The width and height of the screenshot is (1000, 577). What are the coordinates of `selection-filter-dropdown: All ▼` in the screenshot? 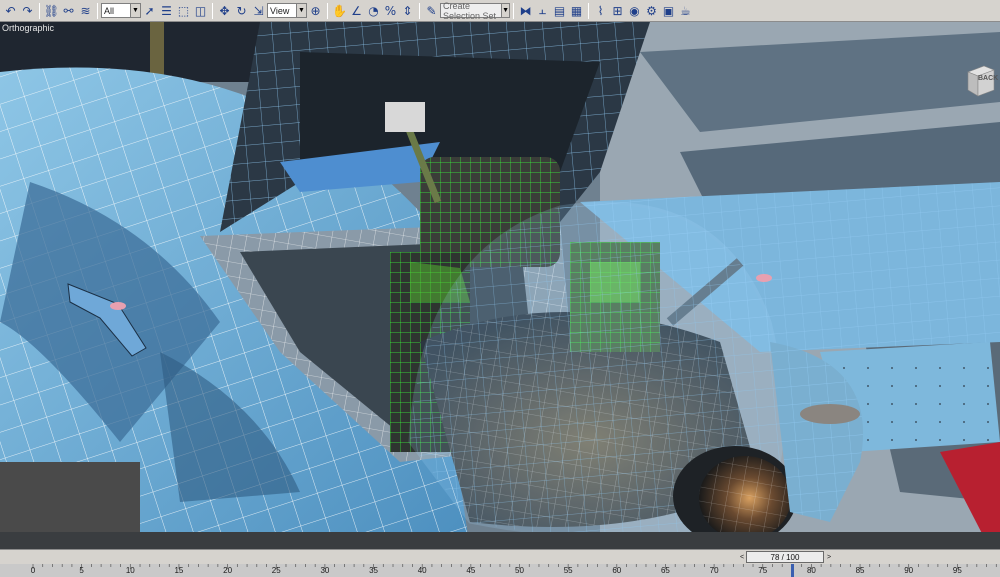 It's located at (121, 10).